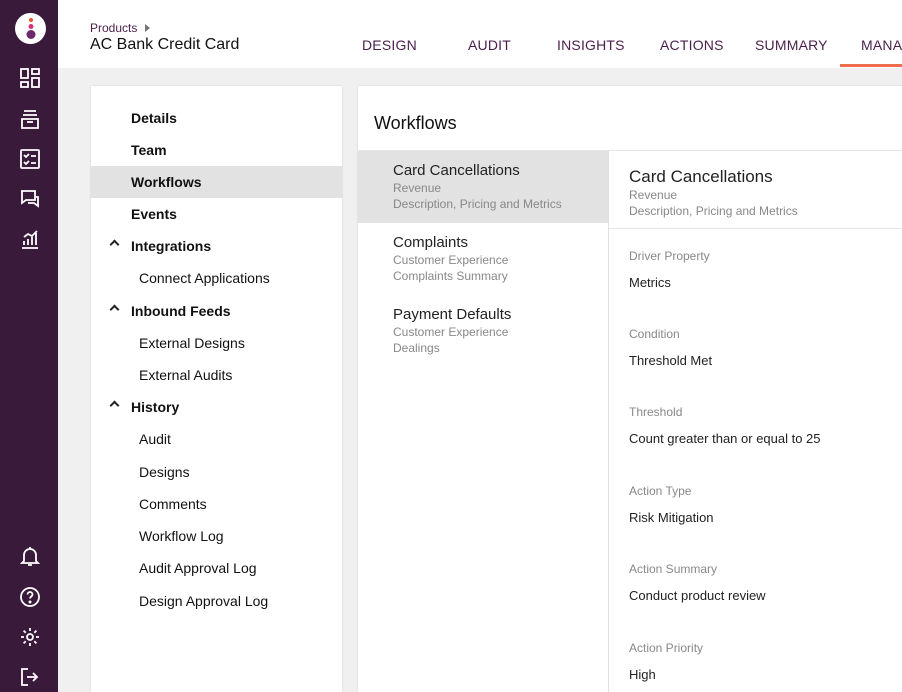 The width and height of the screenshot is (902, 692). I want to click on menu-group-integrations: Integrations, so click(216, 246).